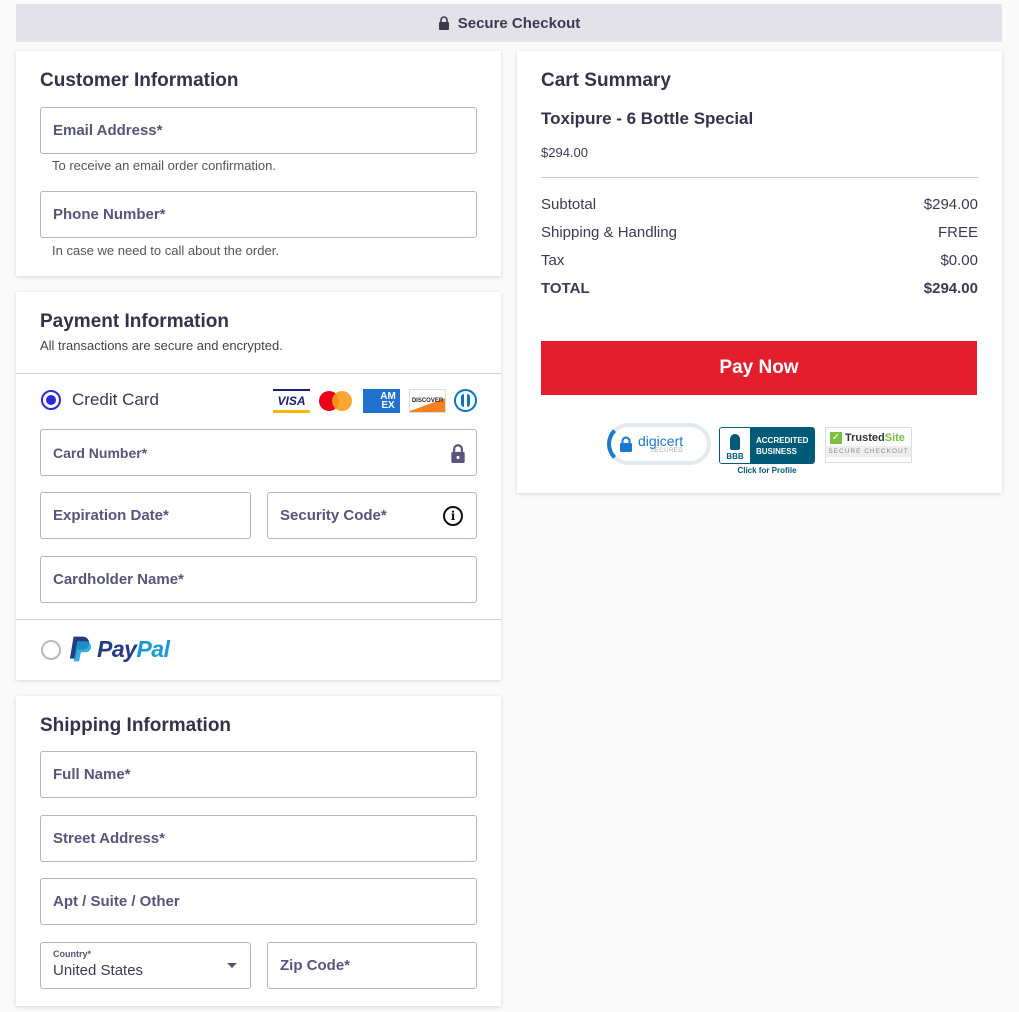 Image resolution: width=1019 pixels, height=1012 pixels. I want to click on total-value: $294.00, so click(950, 288).